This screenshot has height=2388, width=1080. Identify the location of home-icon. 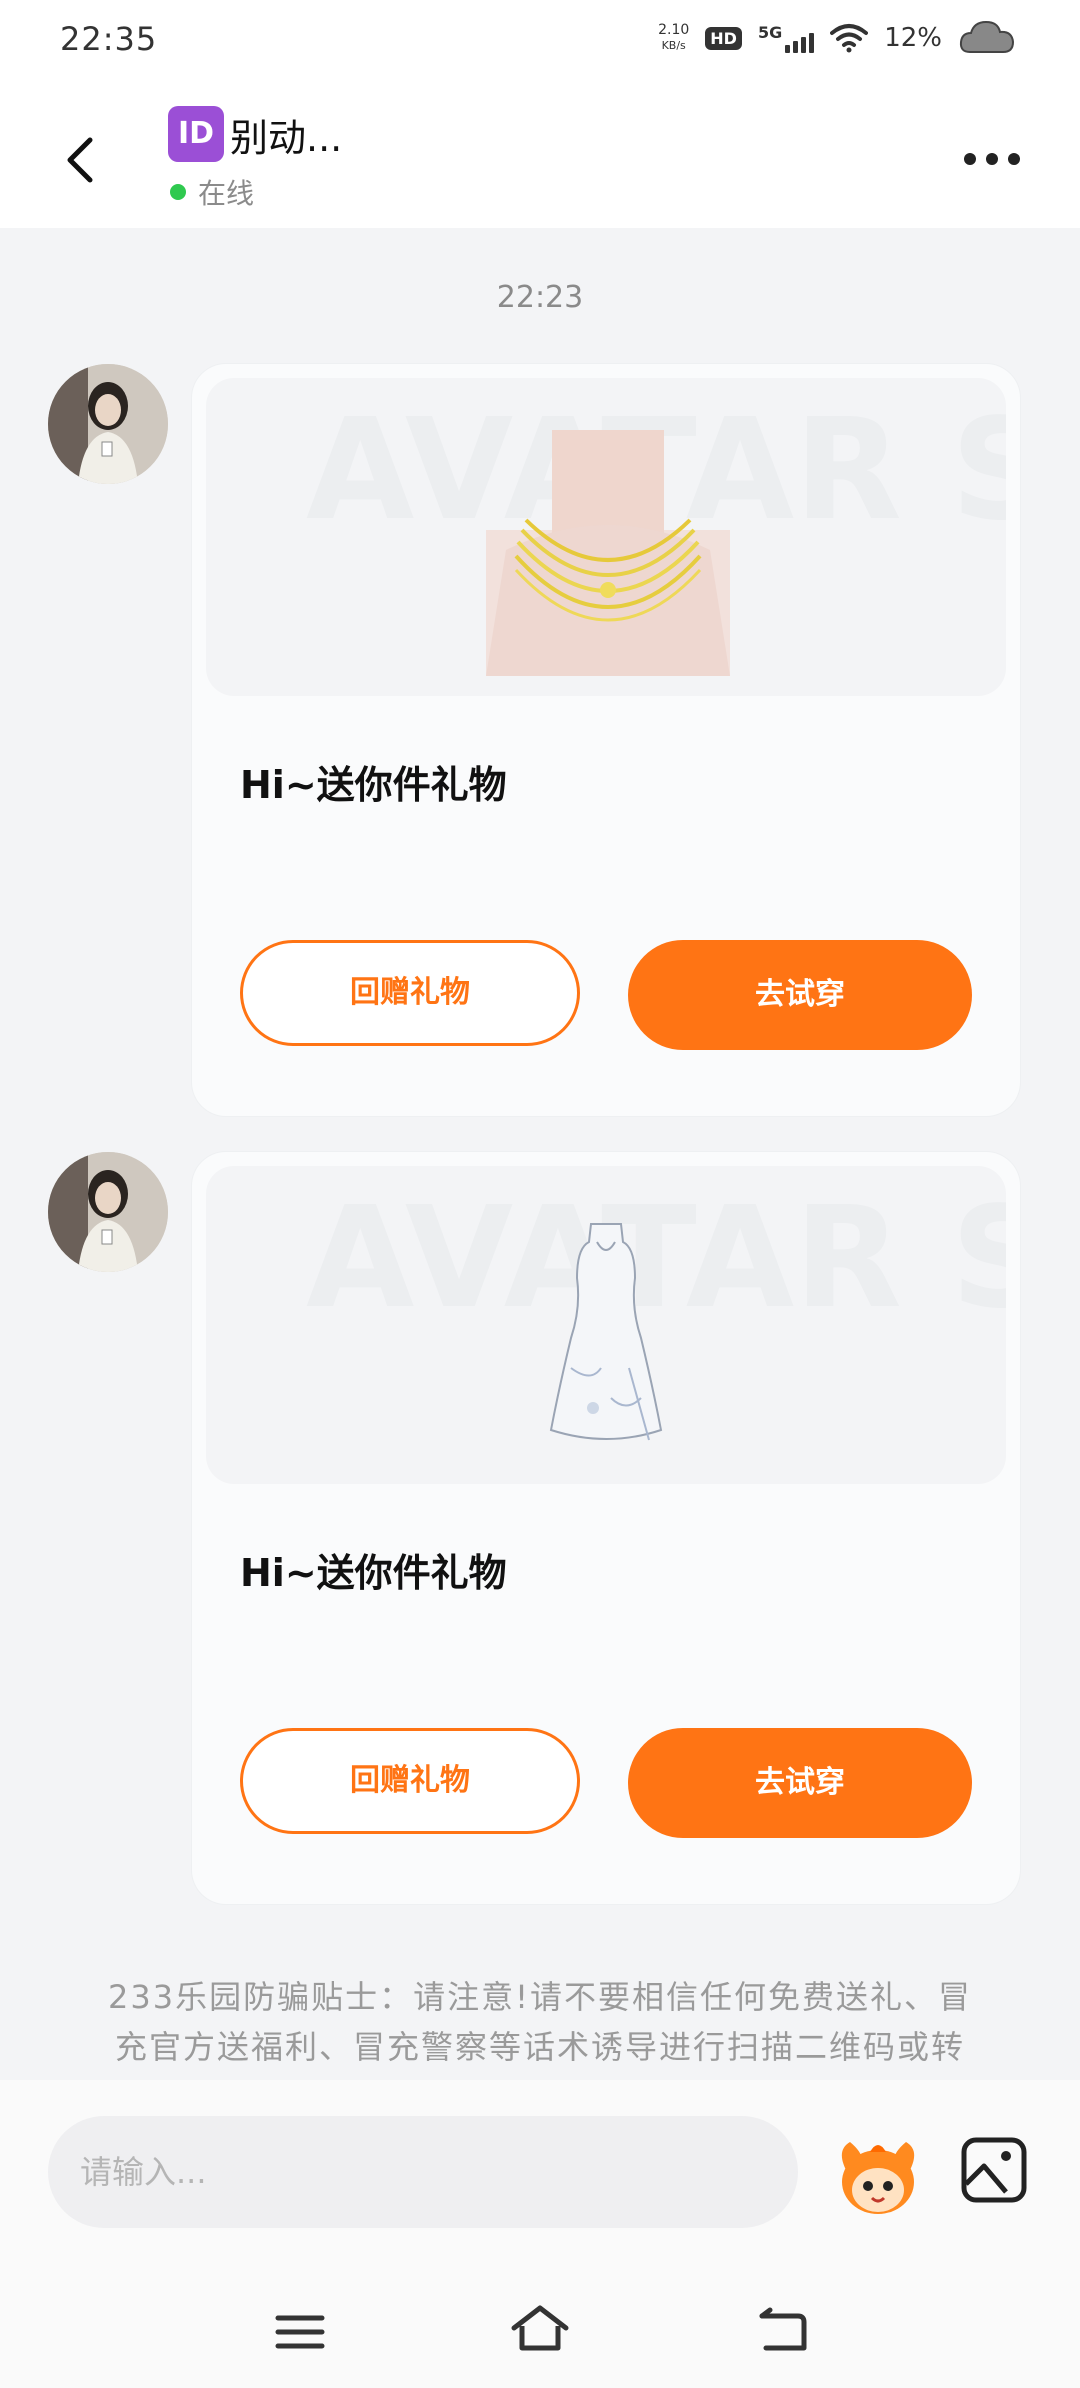
(540, 2330).